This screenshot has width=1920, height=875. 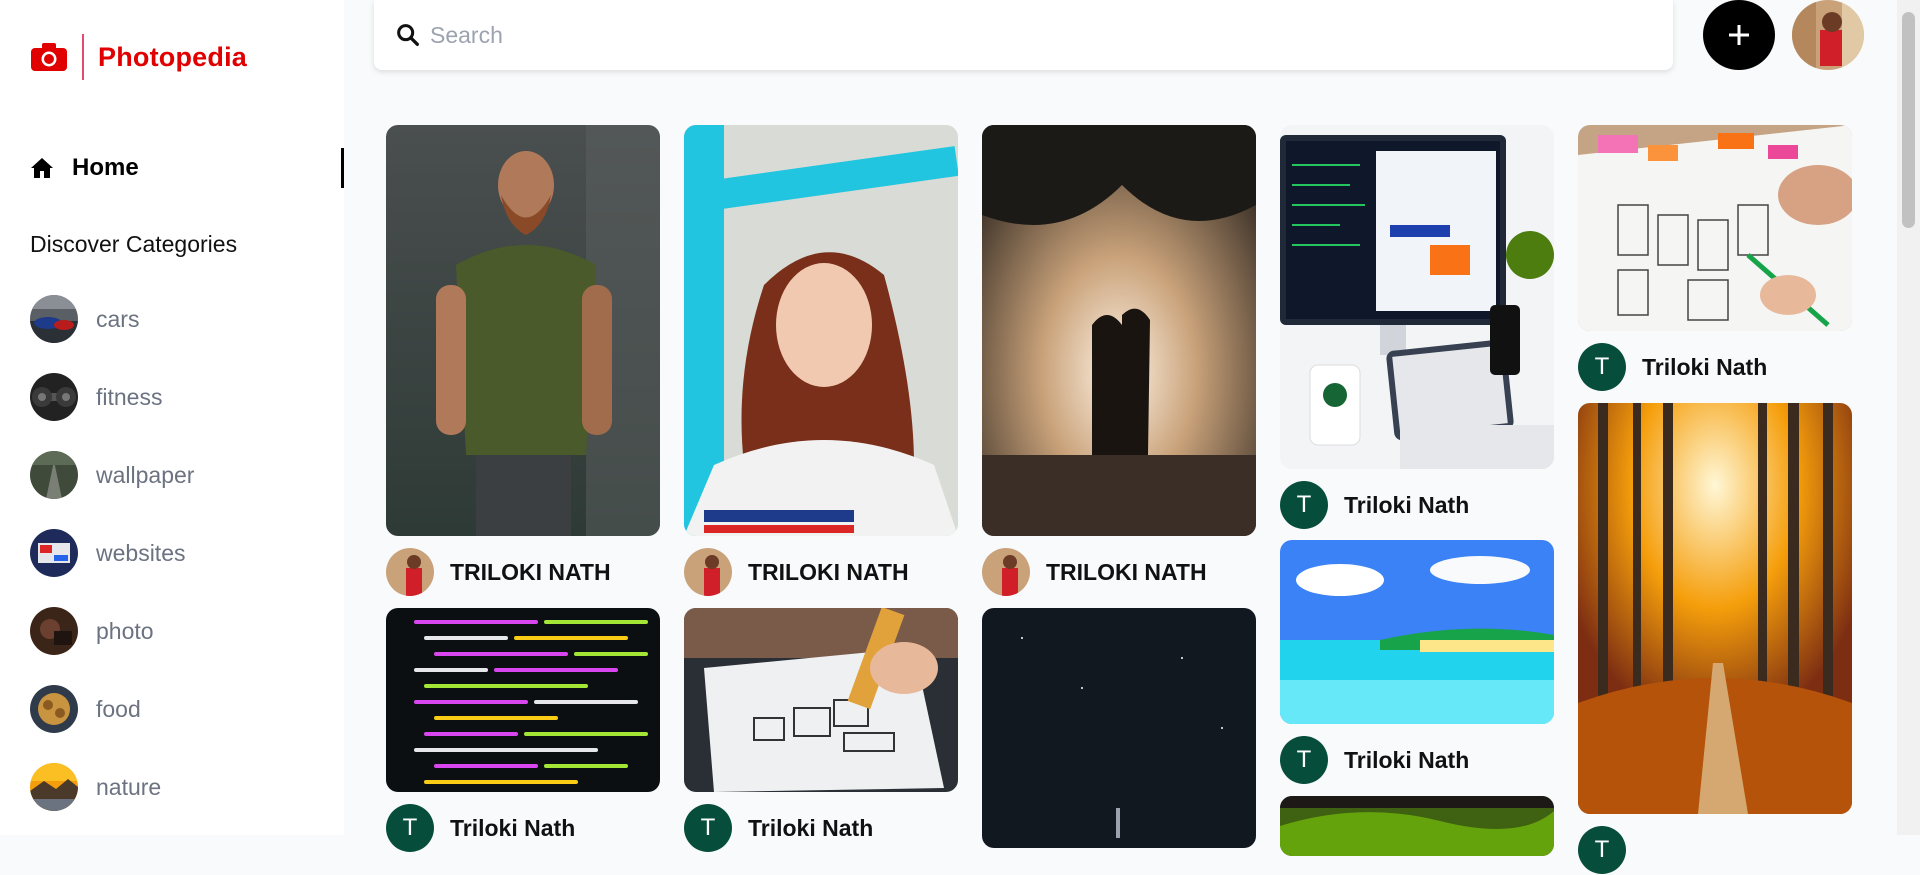 I want to click on add-pin-button, so click(x=1739, y=35).